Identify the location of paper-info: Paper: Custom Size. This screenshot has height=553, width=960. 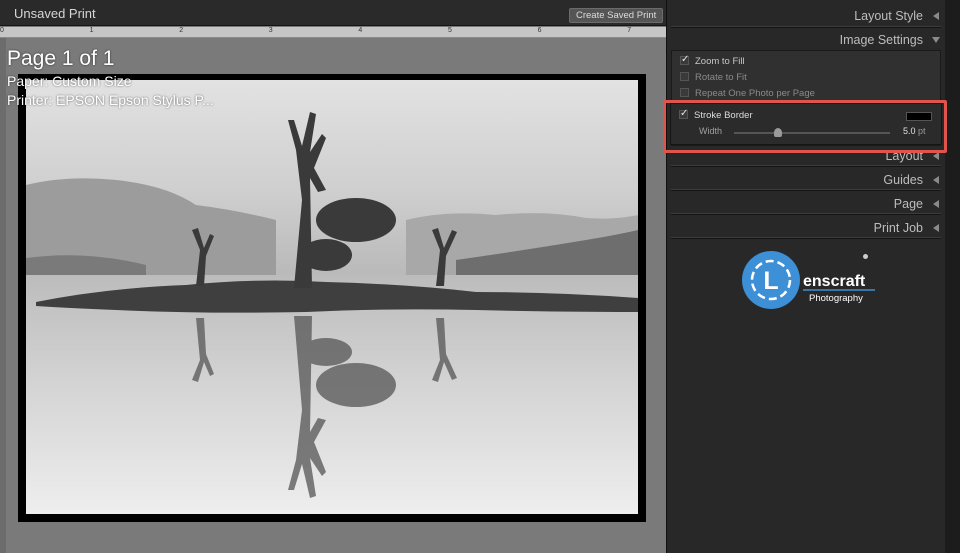
(69, 81).